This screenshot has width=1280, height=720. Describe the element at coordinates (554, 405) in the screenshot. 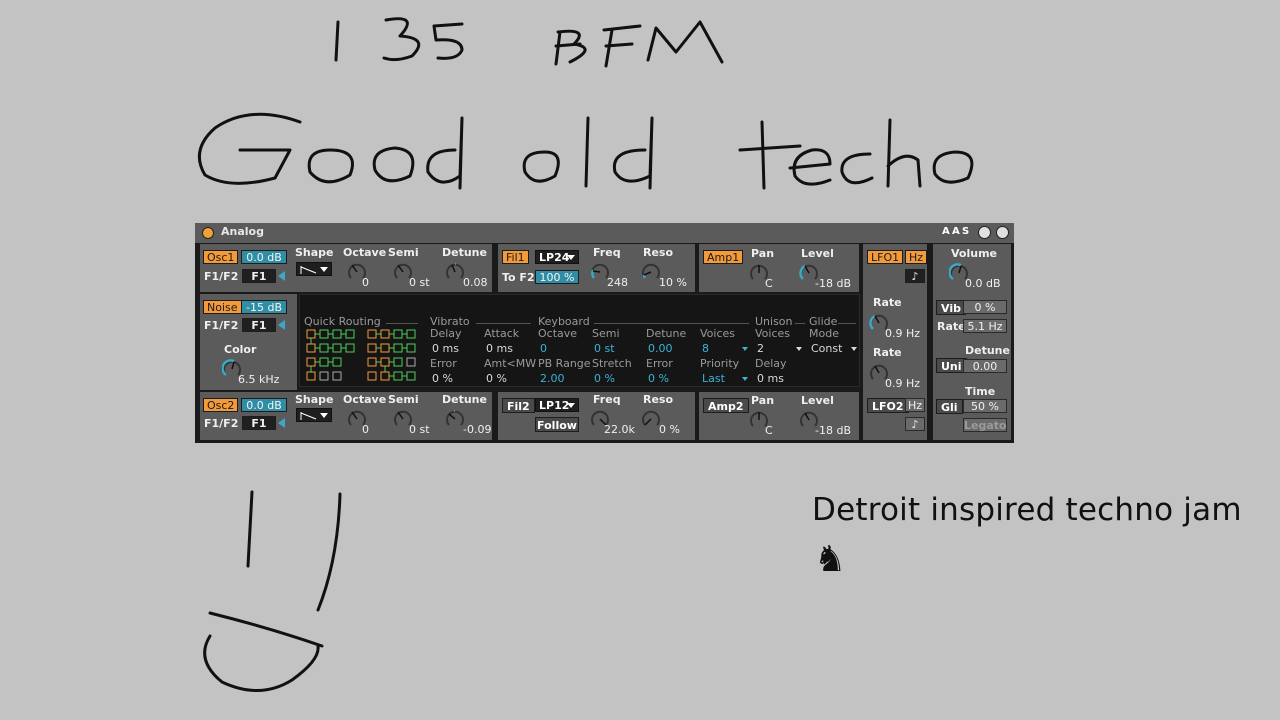

I see `fil2-type-value: LP12` at that location.